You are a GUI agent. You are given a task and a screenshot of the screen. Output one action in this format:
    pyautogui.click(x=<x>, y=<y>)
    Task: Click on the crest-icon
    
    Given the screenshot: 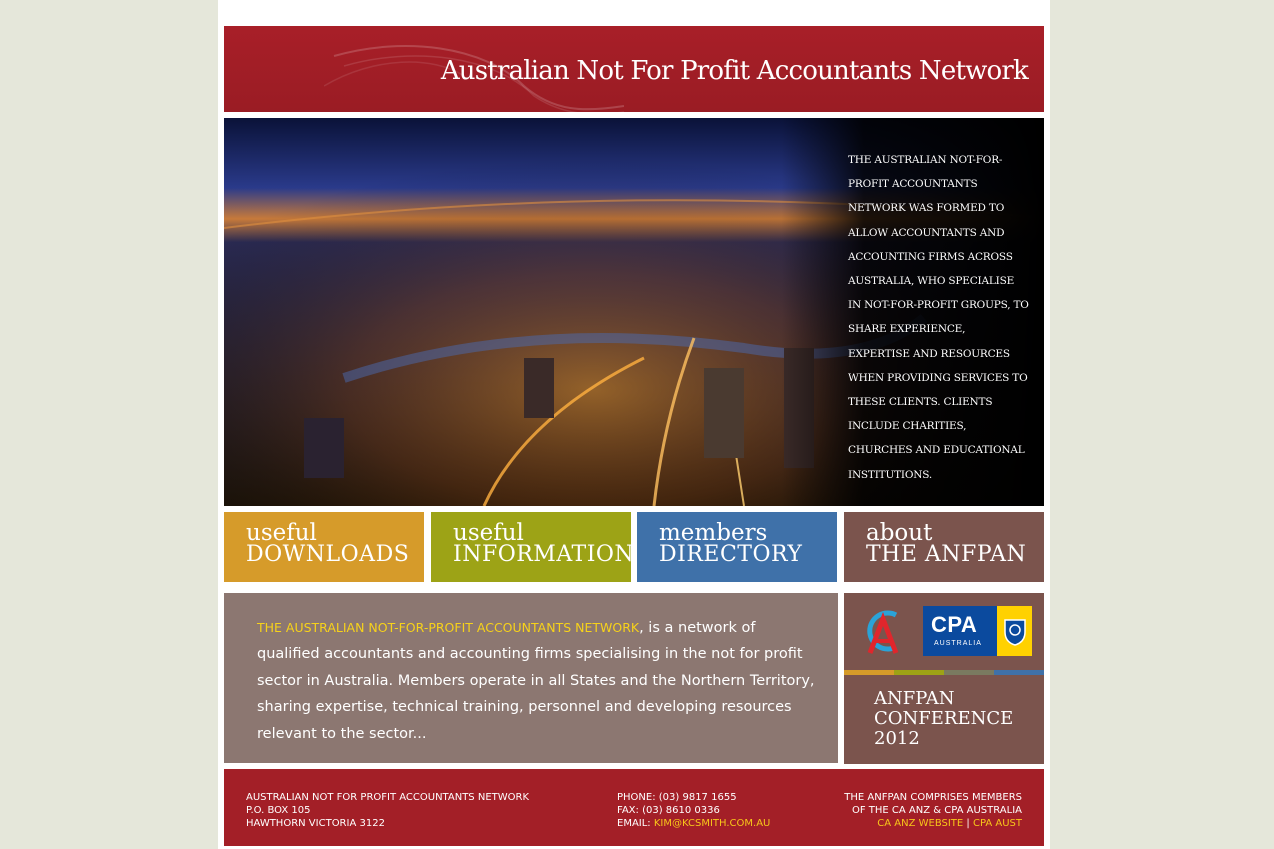 What is the action you would take?
    pyautogui.click(x=1015, y=632)
    